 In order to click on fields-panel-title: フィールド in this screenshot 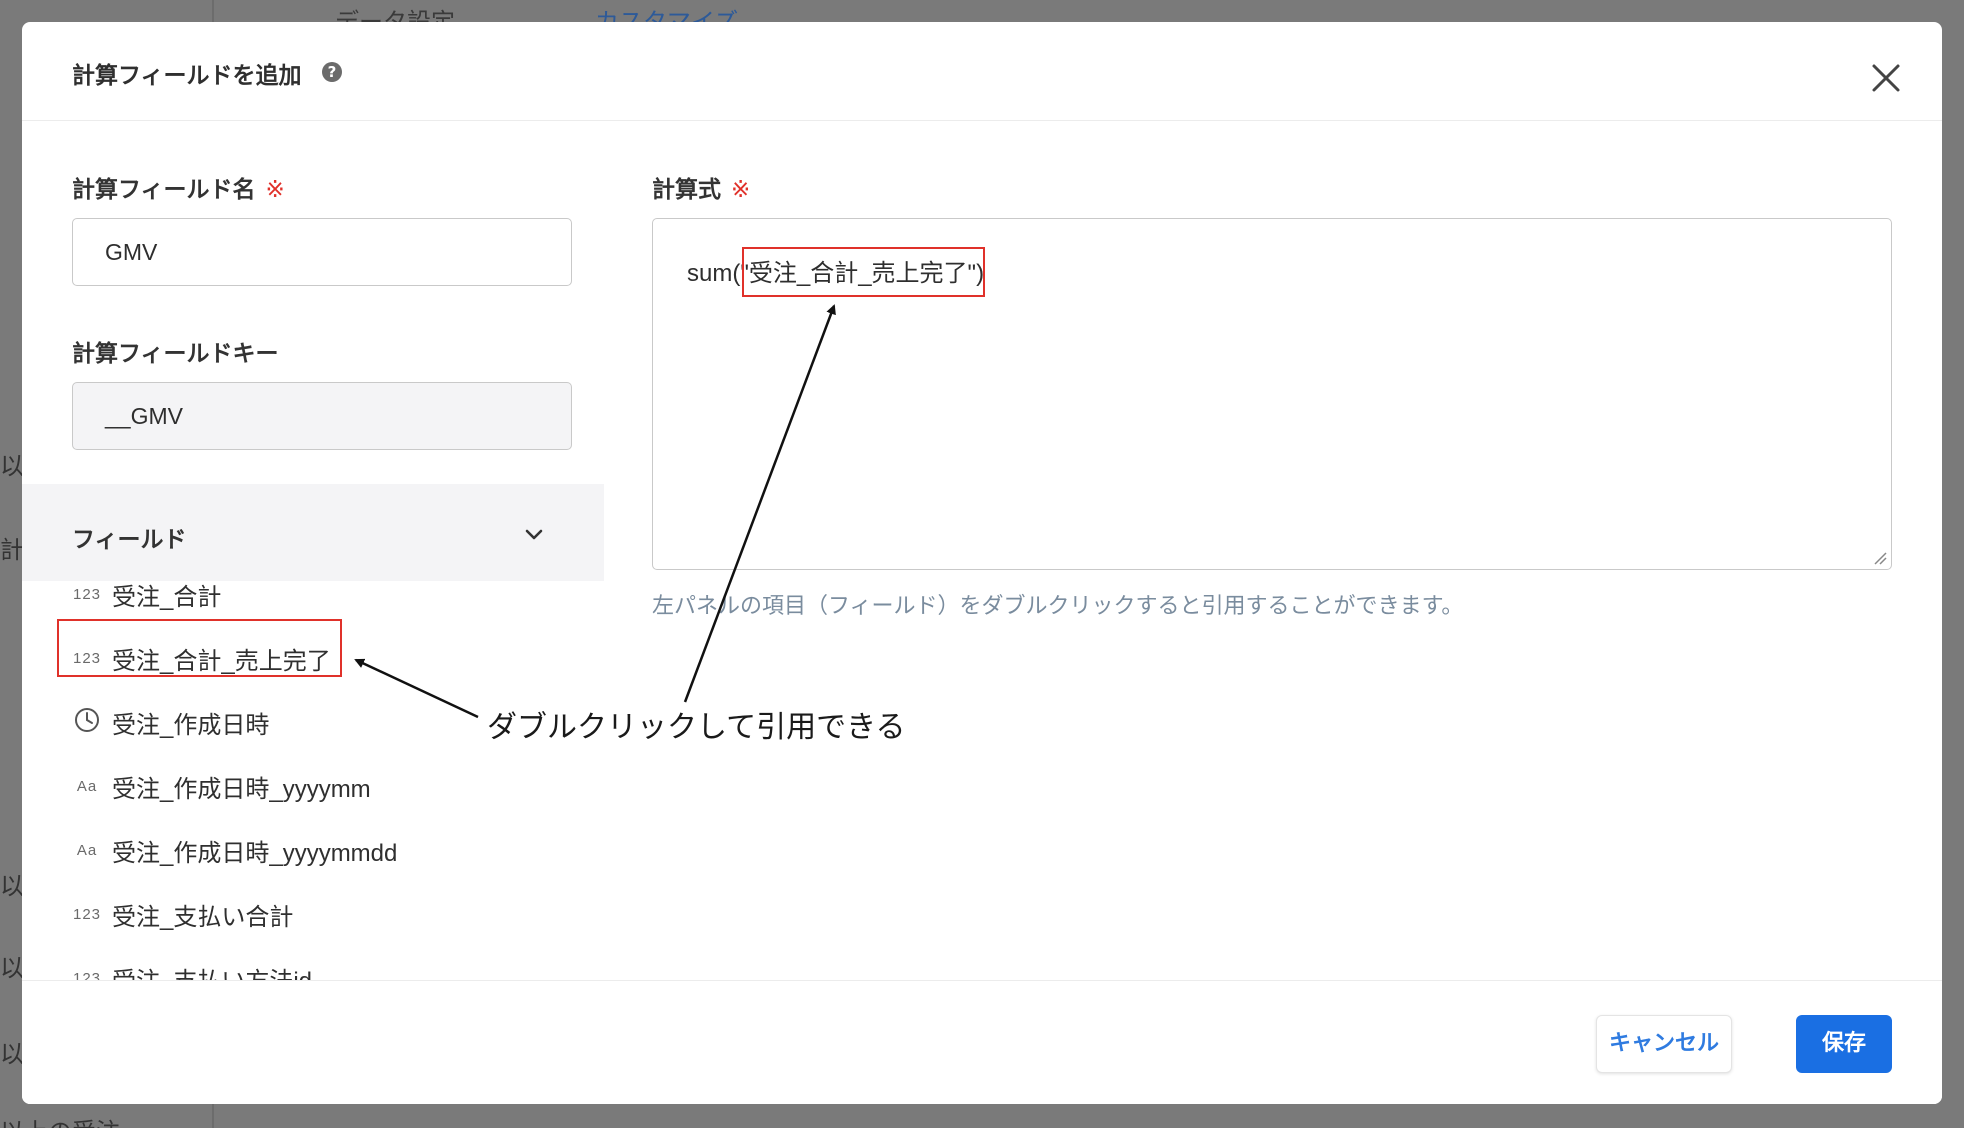, I will do `click(129, 540)`.